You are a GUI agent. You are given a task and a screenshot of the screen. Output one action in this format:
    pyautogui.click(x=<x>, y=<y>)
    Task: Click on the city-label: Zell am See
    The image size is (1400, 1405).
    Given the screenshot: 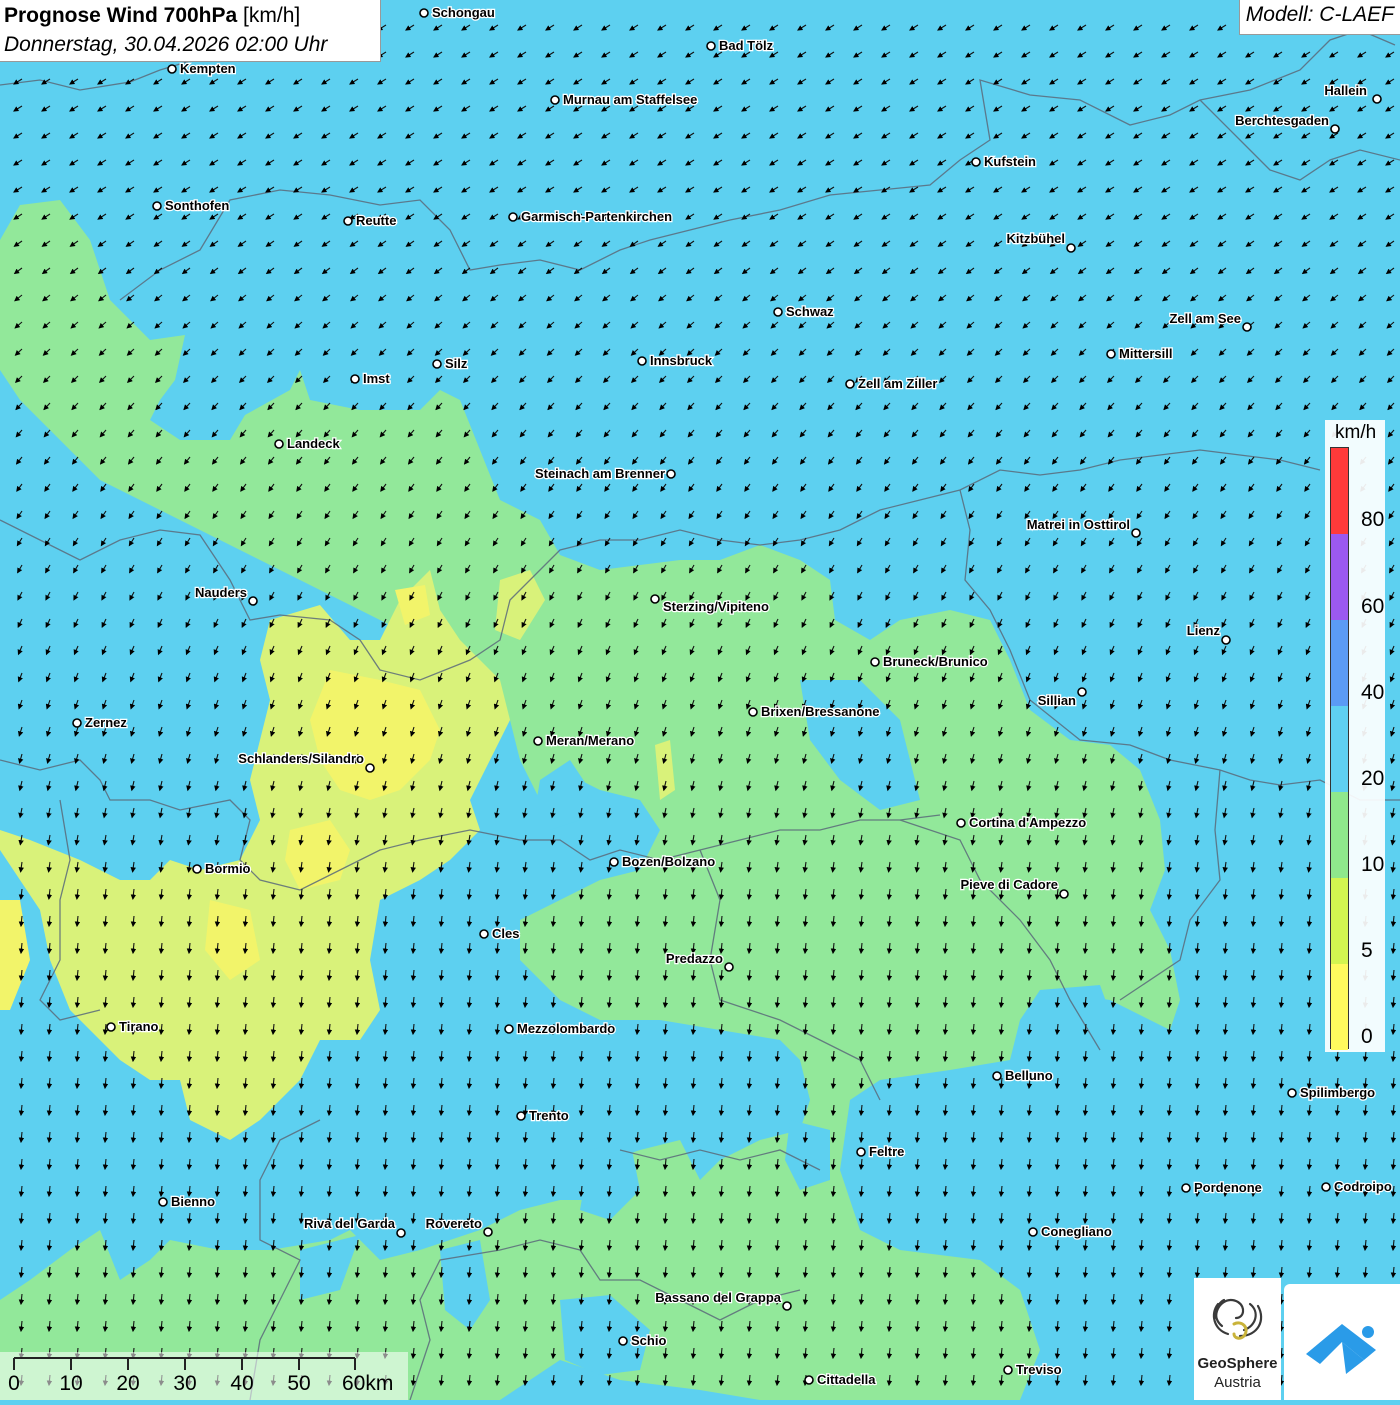 What is the action you would take?
    pyautogui.click(x=1205, y=318)
    